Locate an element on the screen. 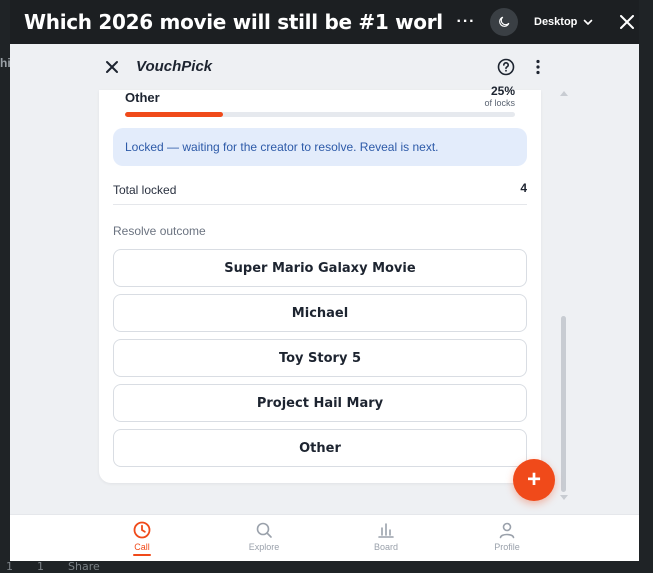 The image size is (653, 573). theme-toggle-button is located at coordinates (504, 22).